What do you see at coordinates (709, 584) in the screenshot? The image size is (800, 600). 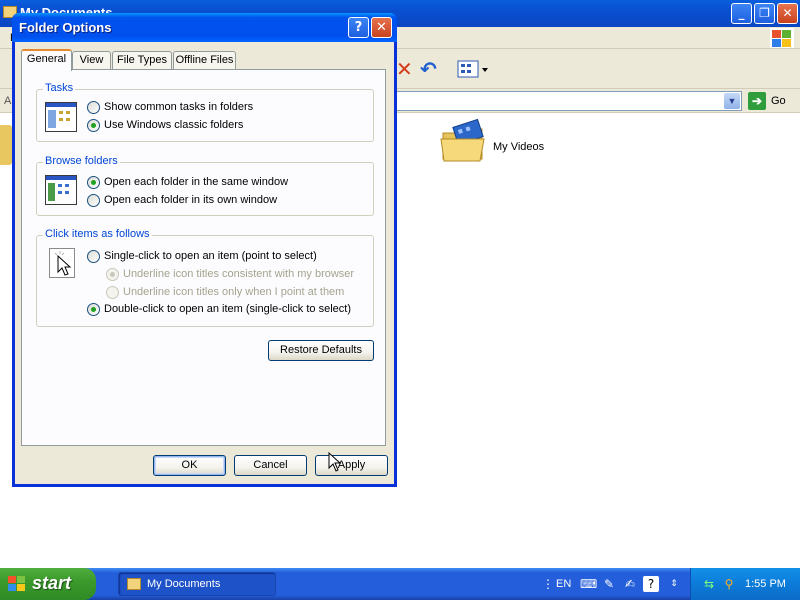 I see `network-icon: ⇆` at bounding box center [709, 584].